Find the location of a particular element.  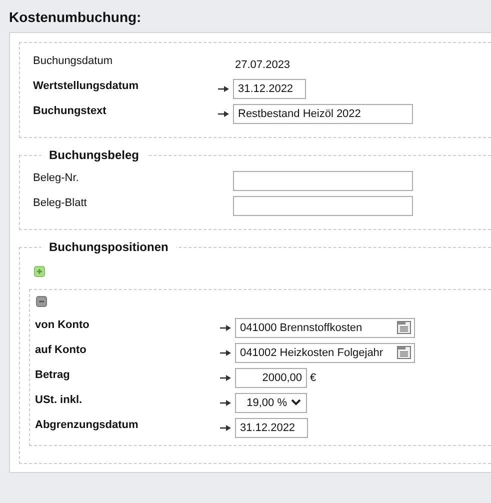

field-label: Beleg-Blatt is located at coordinates (60, 202).